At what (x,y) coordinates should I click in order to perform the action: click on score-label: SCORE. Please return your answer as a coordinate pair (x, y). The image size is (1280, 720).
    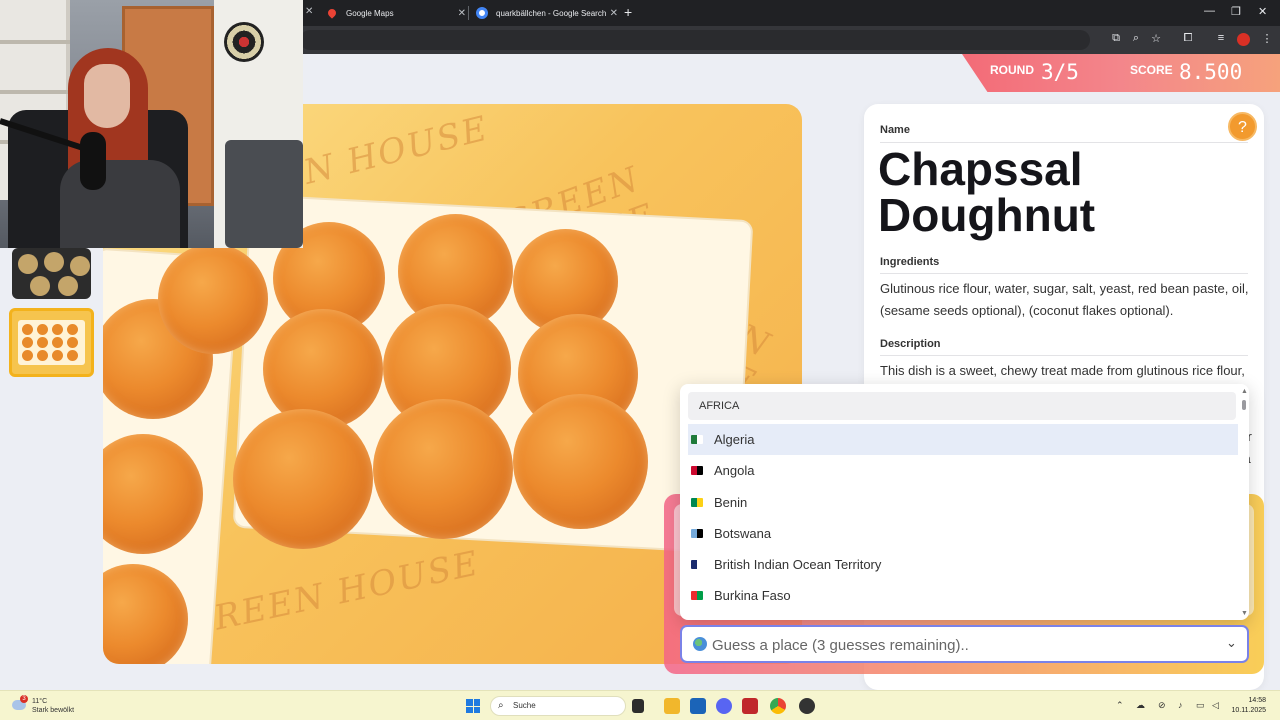
    Looking at the image, I should click on (1151, 70).